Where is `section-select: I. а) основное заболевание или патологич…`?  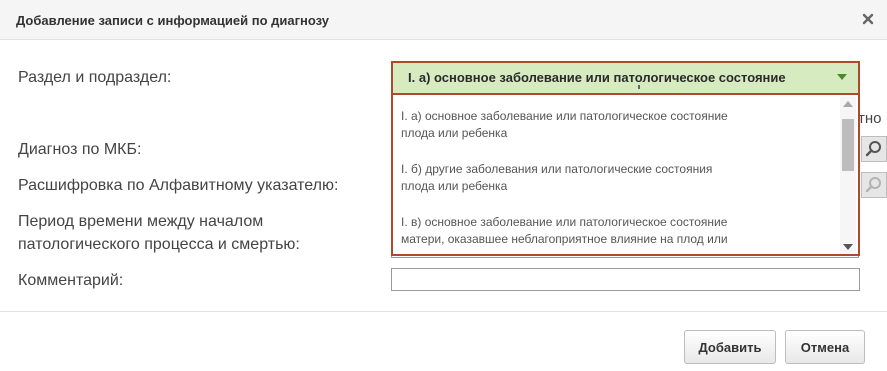
section-select: I. а) основное заболевание или патологич… is located at coordinates (625, 77).